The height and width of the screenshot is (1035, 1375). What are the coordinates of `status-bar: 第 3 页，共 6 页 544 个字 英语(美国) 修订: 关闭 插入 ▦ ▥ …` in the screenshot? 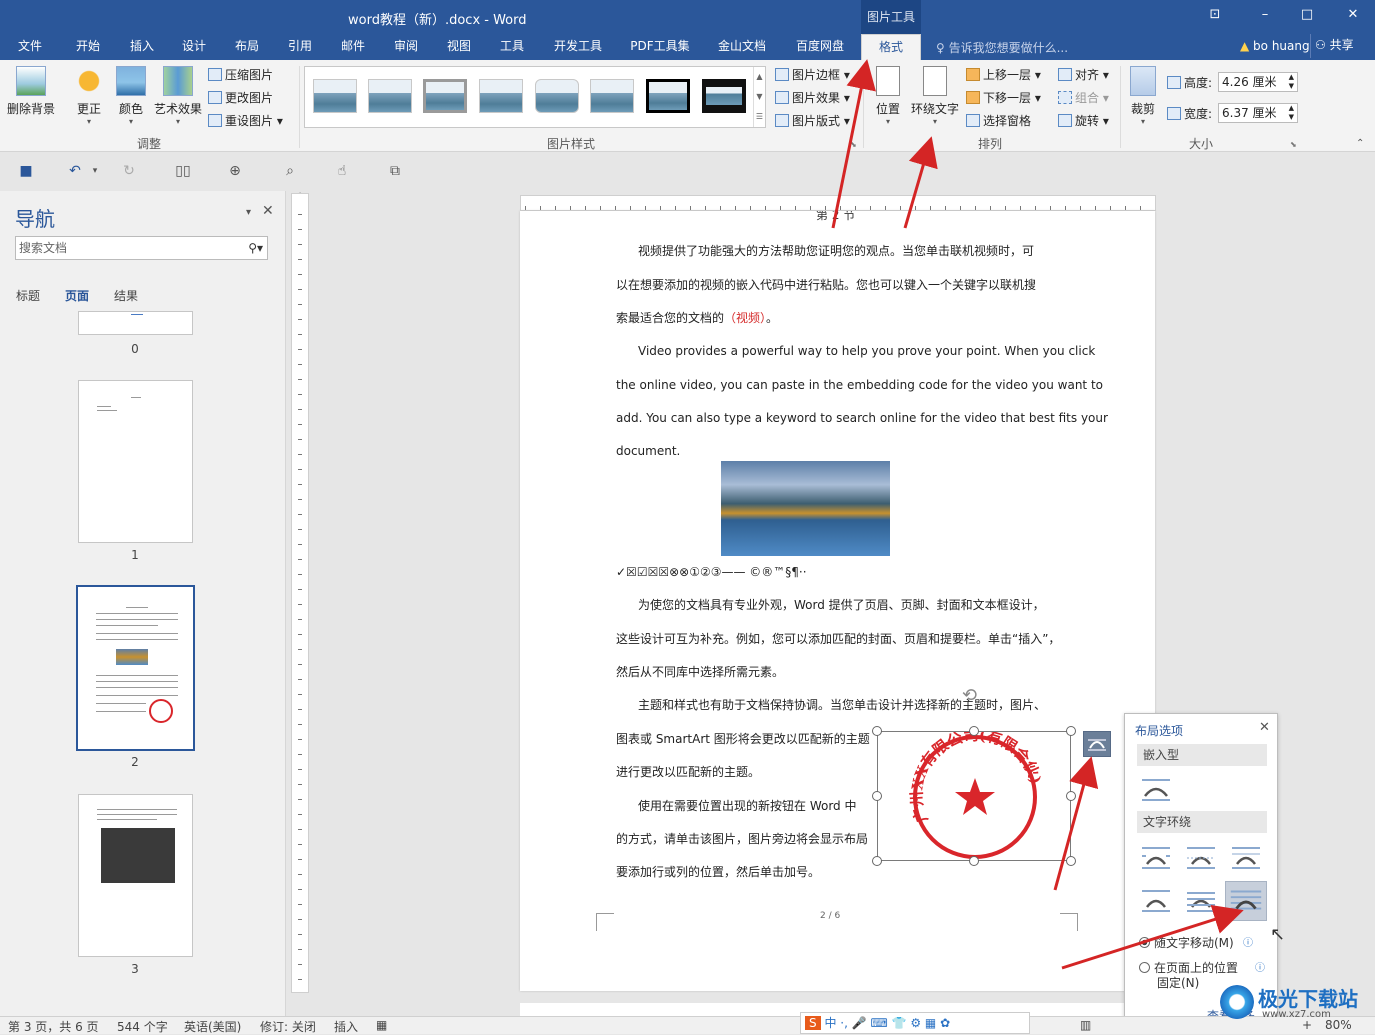 It's located at (687, 1025).